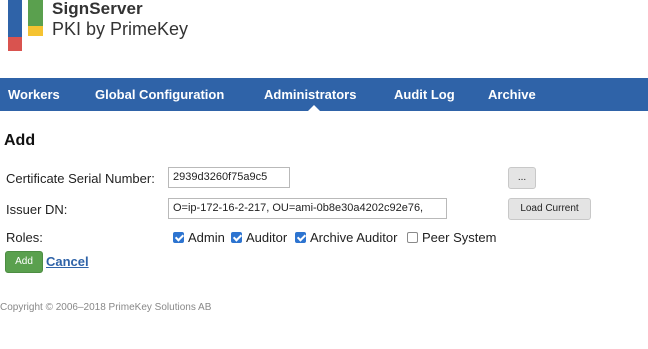 This screenshot has height=349, width=648. I want to click on role-admin-checkbox, so click(178, 237).